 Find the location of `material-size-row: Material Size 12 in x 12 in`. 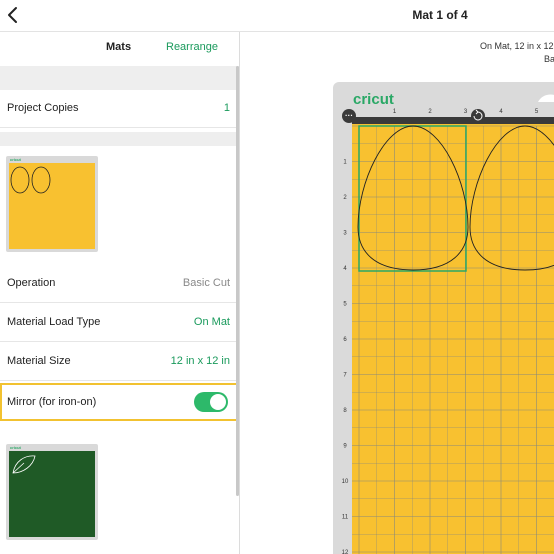

material-size-row: Material Size 12 in x 12 in is located at coordinates (119, 362).